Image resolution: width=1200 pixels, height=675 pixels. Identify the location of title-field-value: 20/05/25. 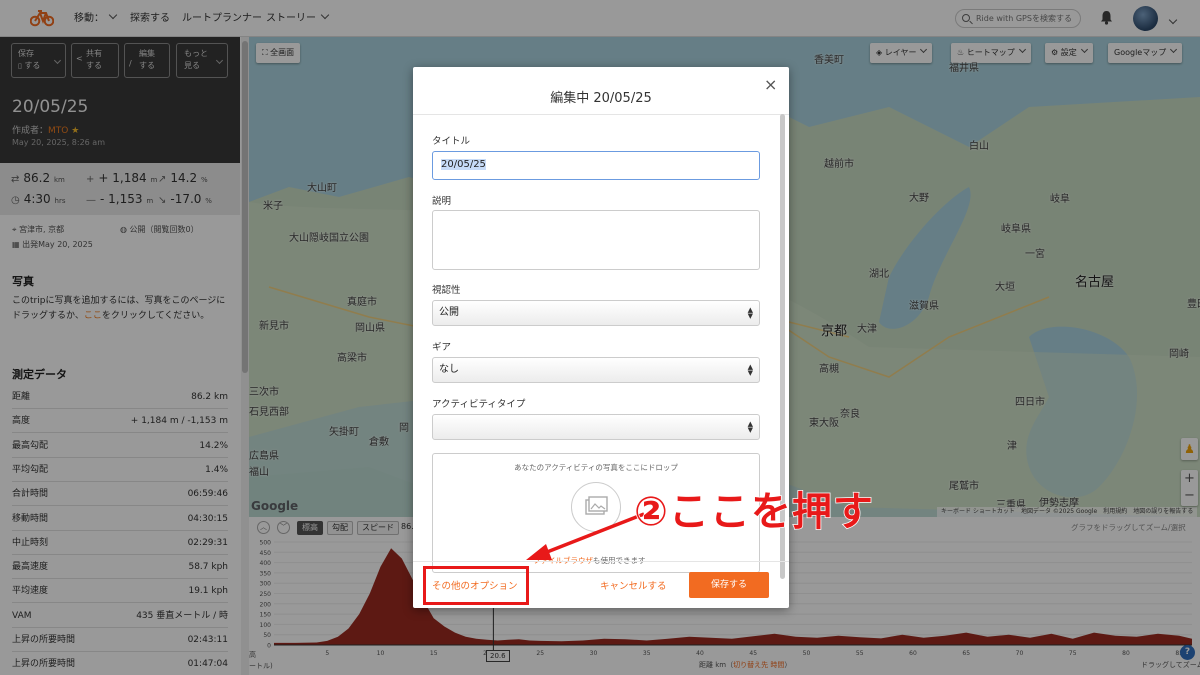
(463, 164).